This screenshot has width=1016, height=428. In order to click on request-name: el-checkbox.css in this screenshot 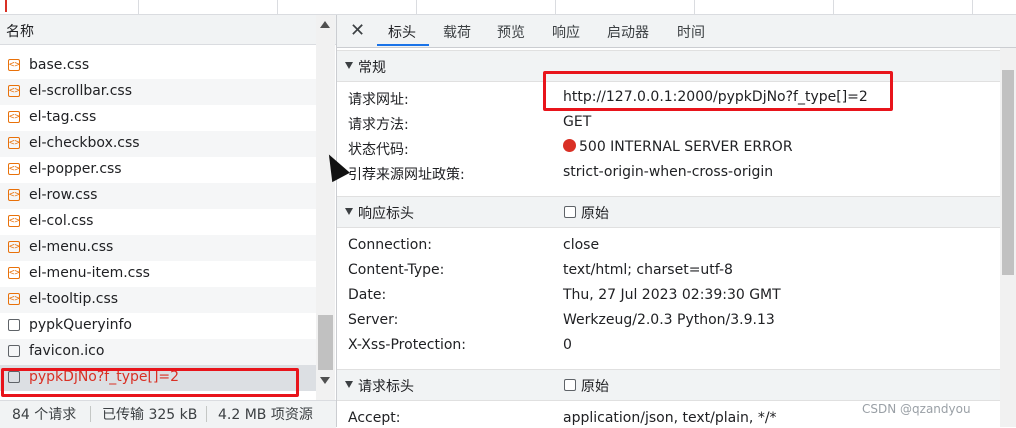, I will do `click(84, 143)`.